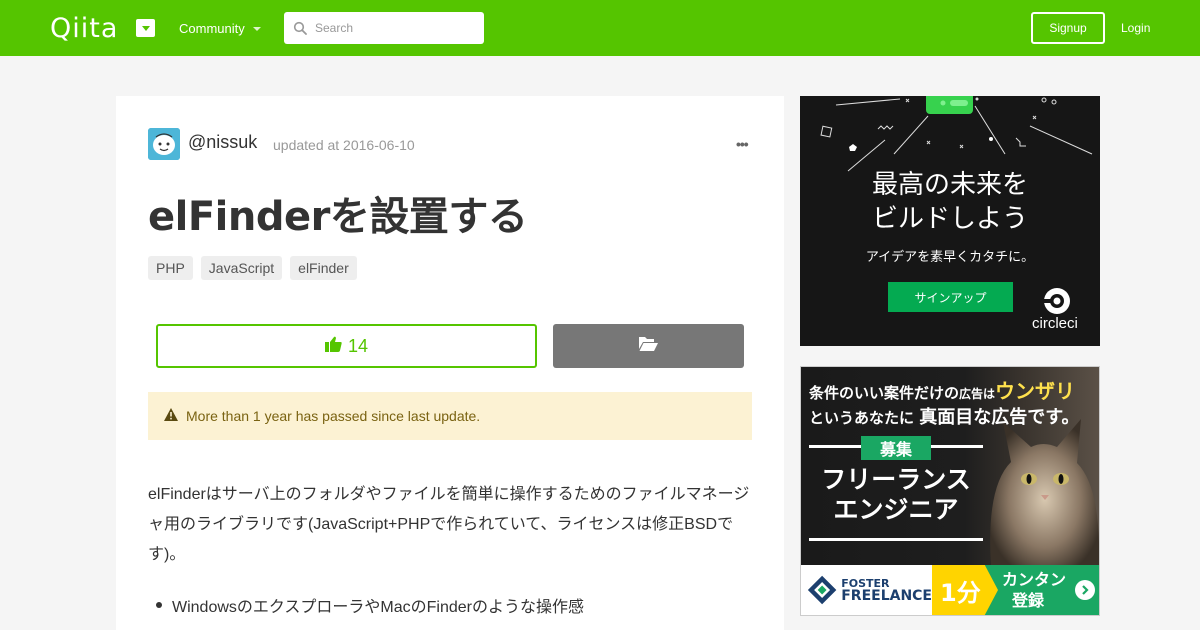 The width and height of the screenshot is (1200, 630). Describe the element at coordinates (1085, 590) in the screenshot. I see `chevron-right-icon` at that location.